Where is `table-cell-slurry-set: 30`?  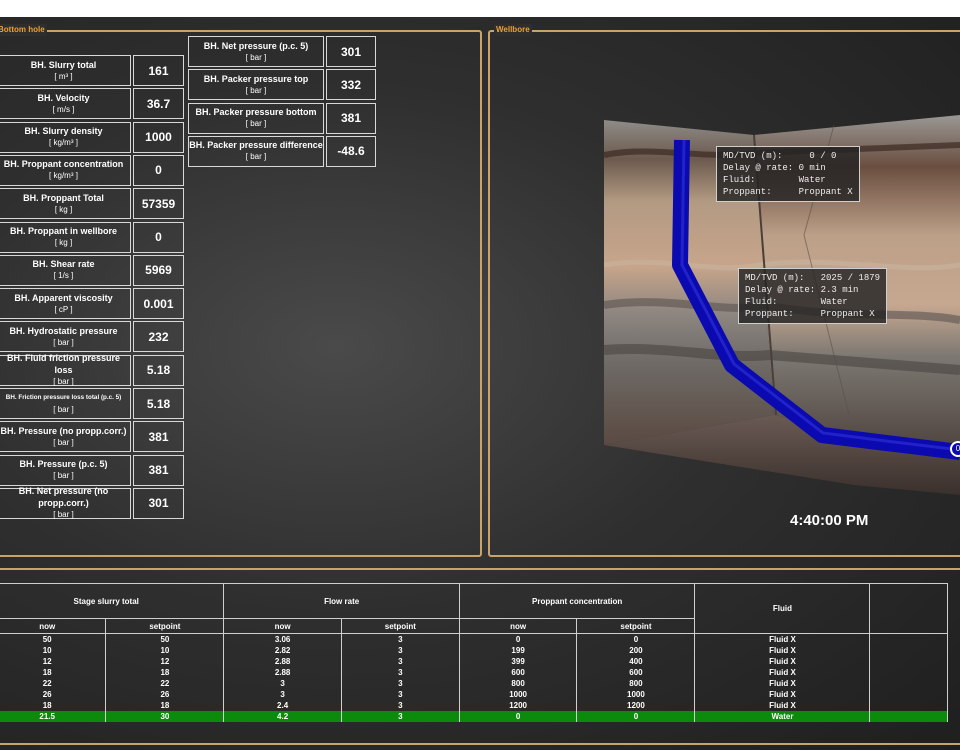 table-cell-slurry-set: 30 is located at coordinates (165, 716).